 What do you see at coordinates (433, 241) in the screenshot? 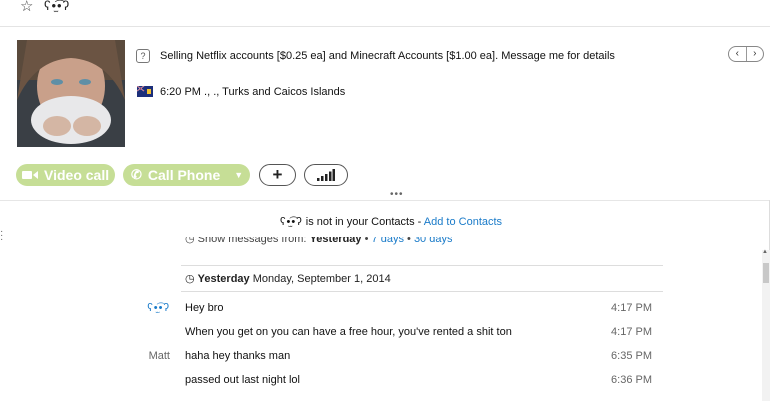
I see `history-30-days-link: 30 days` at bounding box center [433, 241].